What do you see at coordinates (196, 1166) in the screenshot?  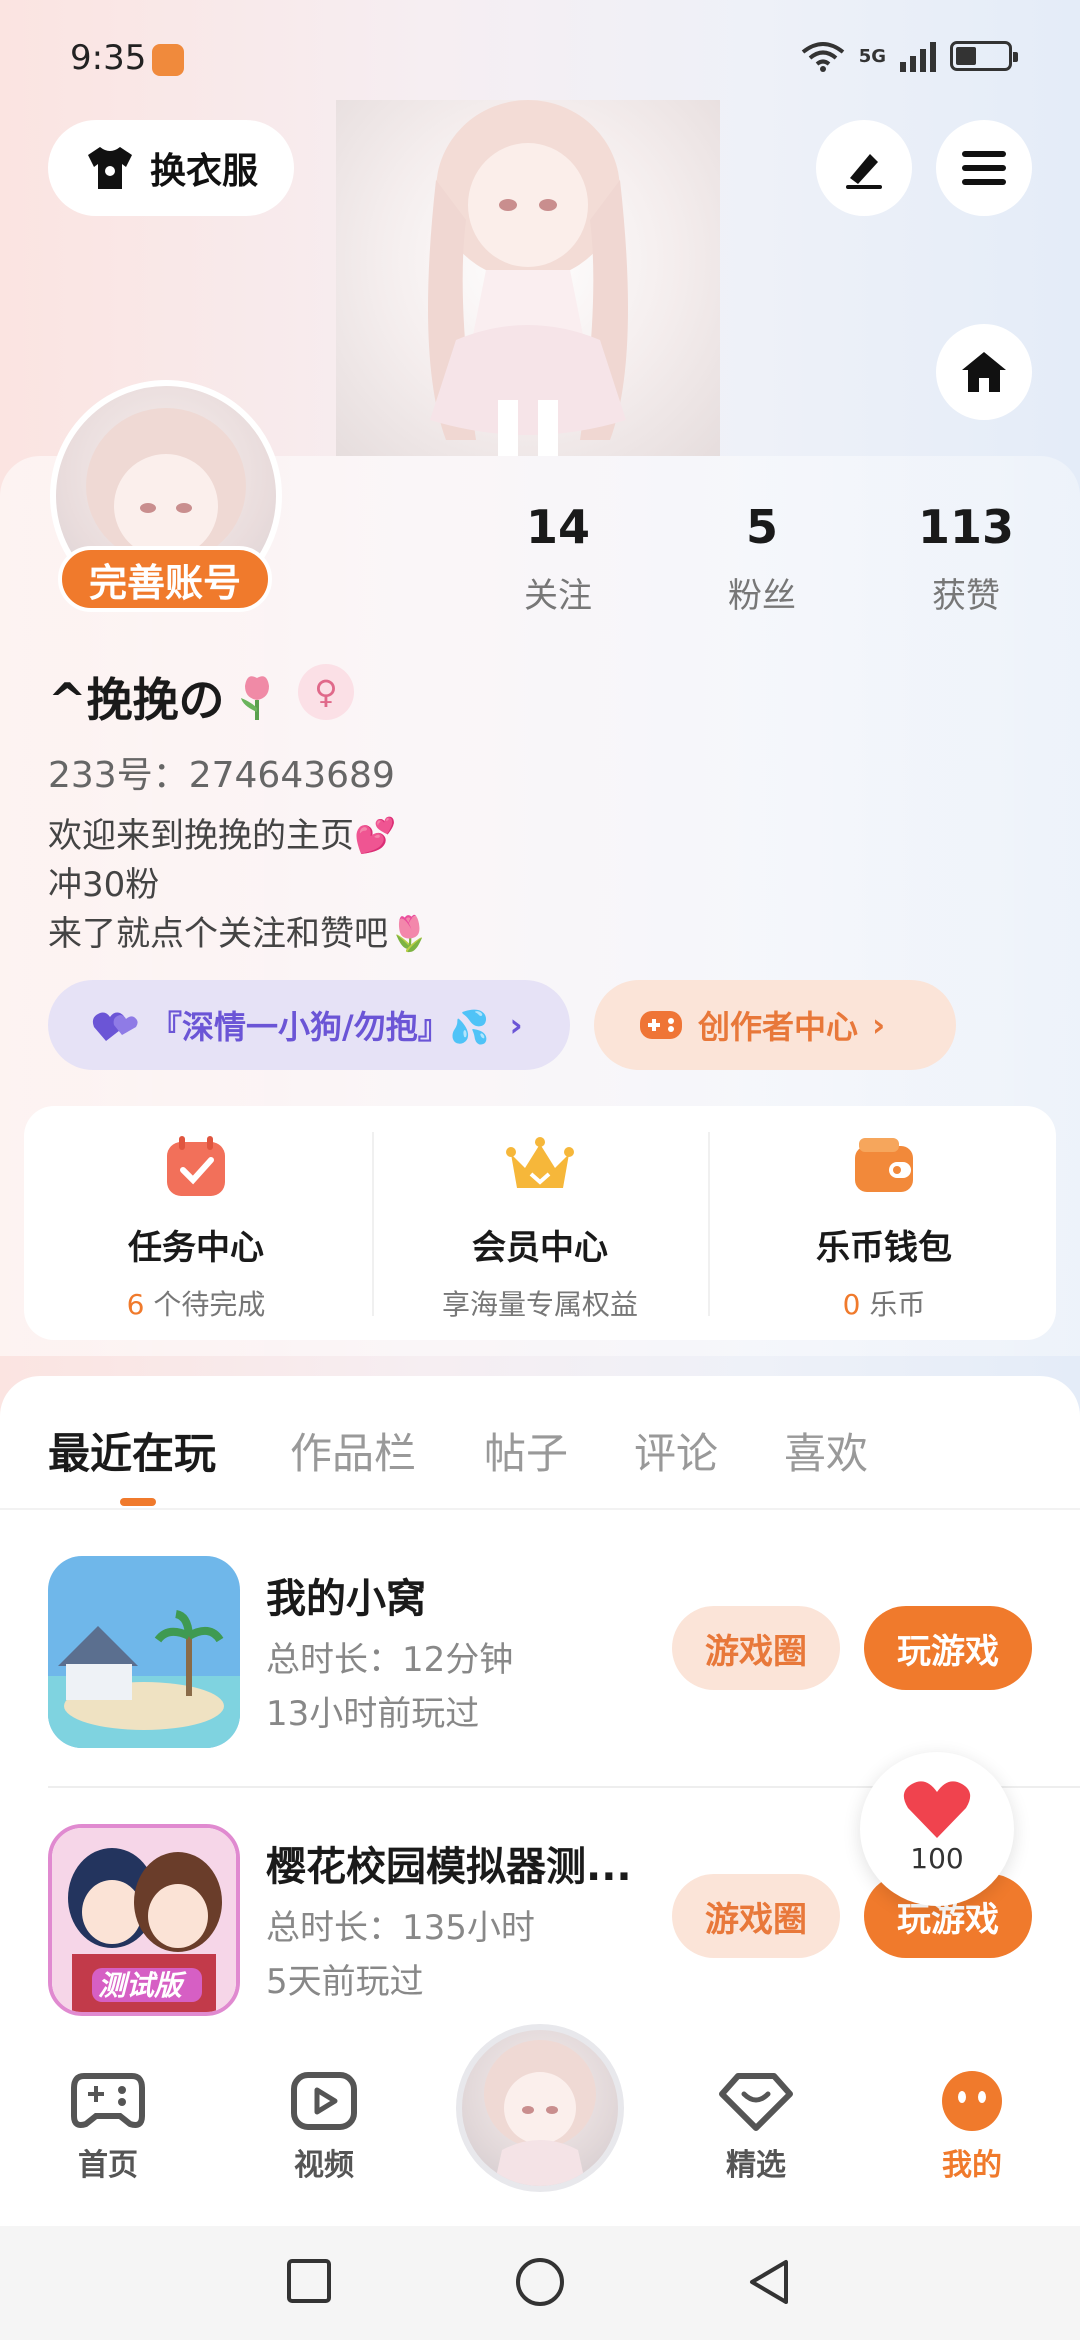 I see `calendar-check-icon` at bounding box center [196, 1166].